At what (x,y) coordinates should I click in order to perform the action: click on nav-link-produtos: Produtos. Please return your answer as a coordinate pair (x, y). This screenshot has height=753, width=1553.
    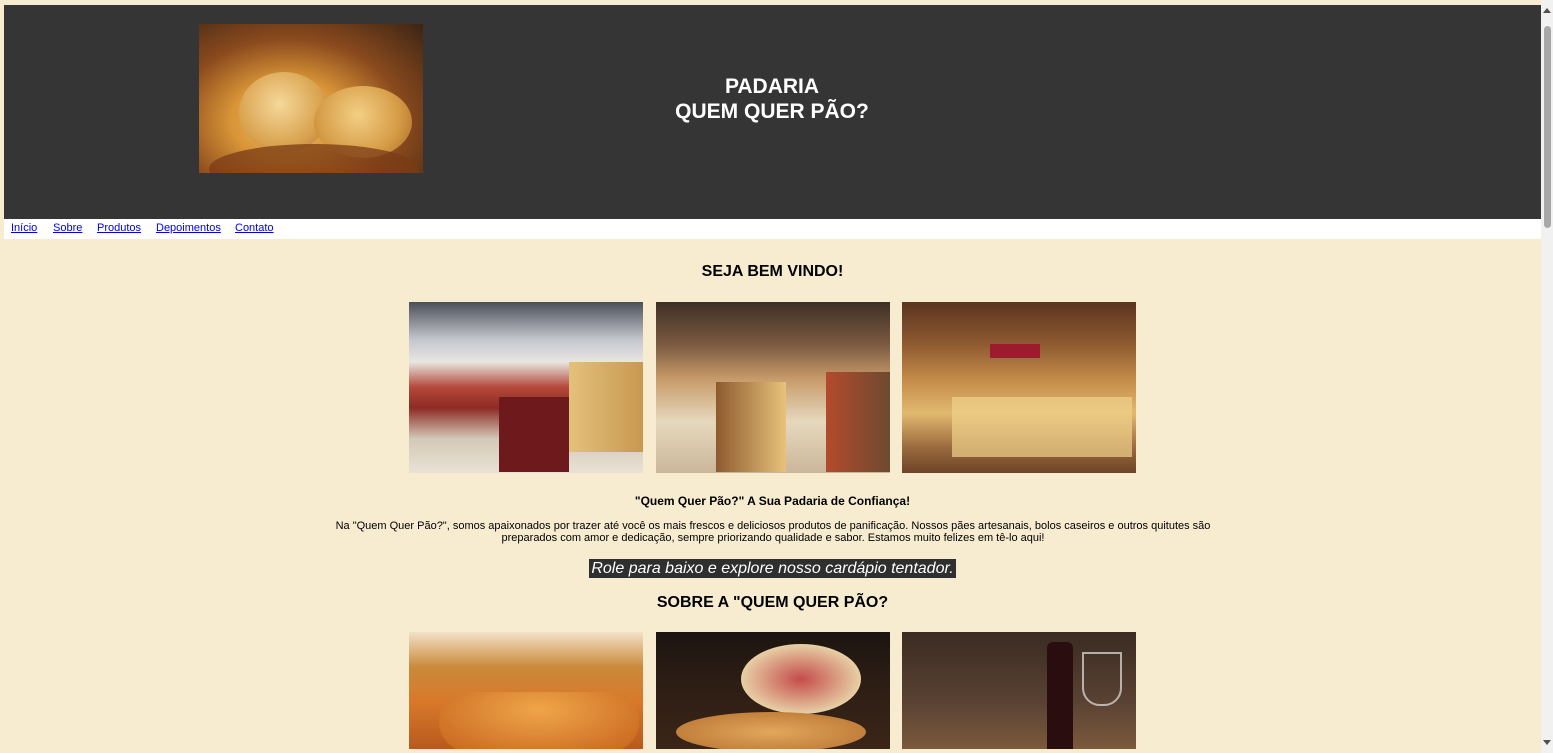
    Looking at the image, I should click on (119, 228).